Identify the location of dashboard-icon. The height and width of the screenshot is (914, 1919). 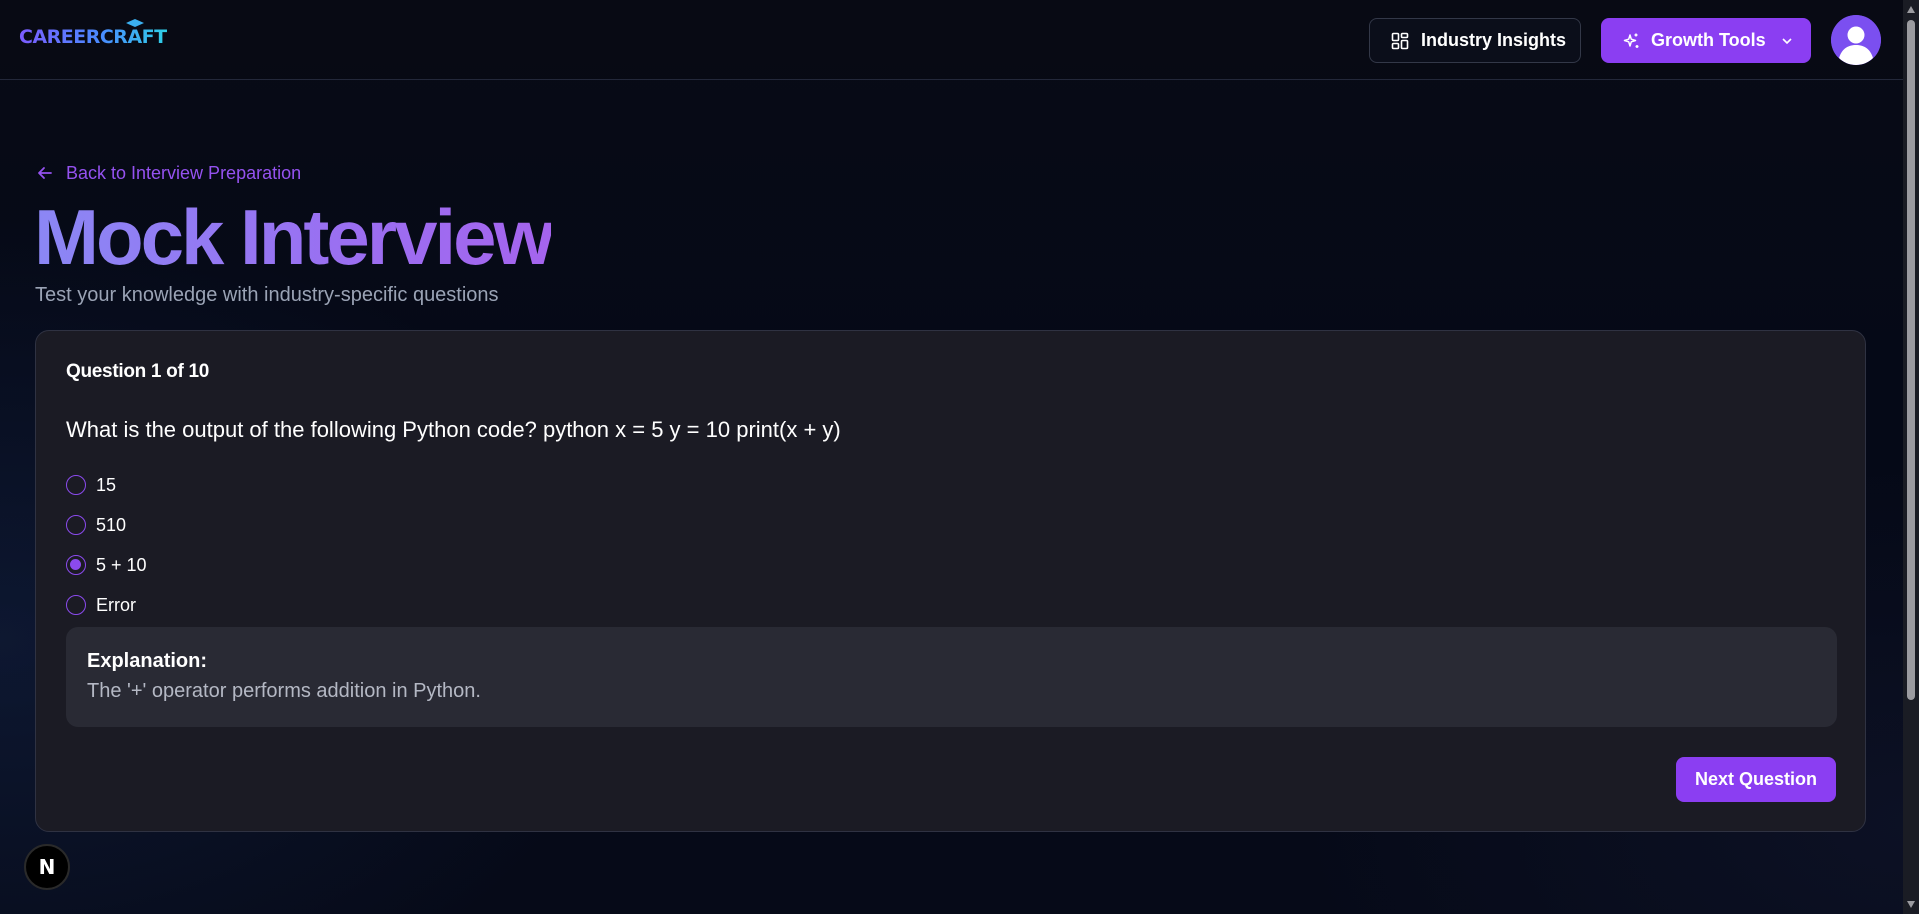
(1400, 40).